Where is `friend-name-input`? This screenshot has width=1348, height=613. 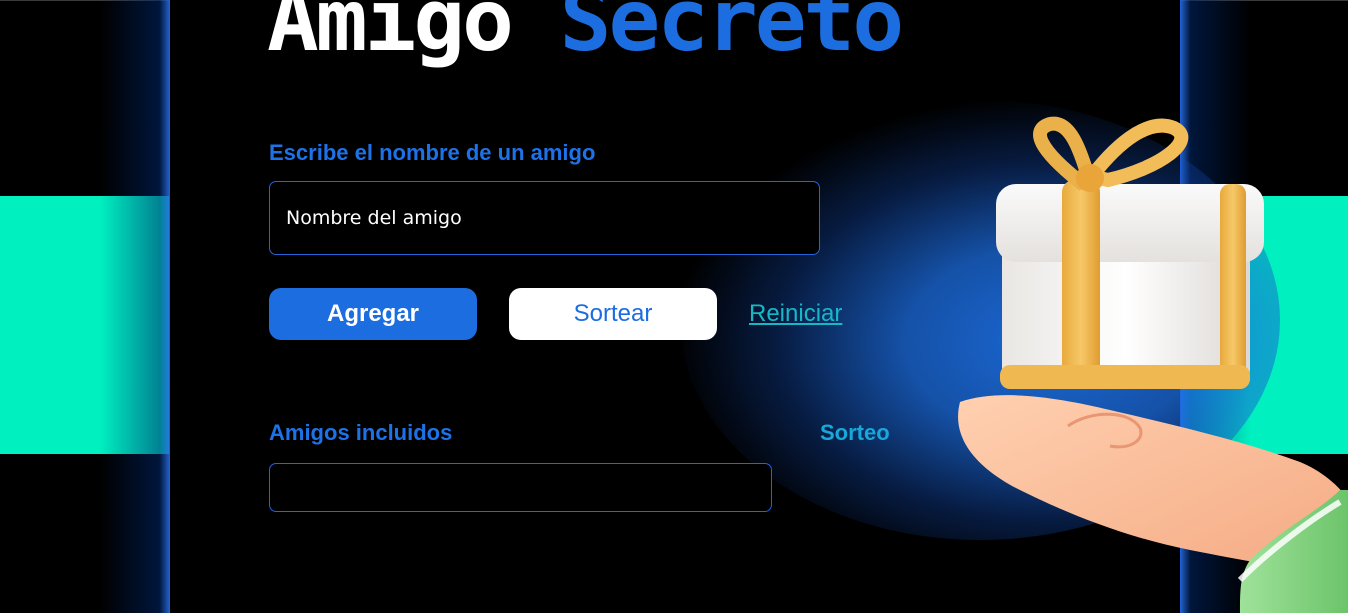
friend-name-input is located at coordinates (544, 218).